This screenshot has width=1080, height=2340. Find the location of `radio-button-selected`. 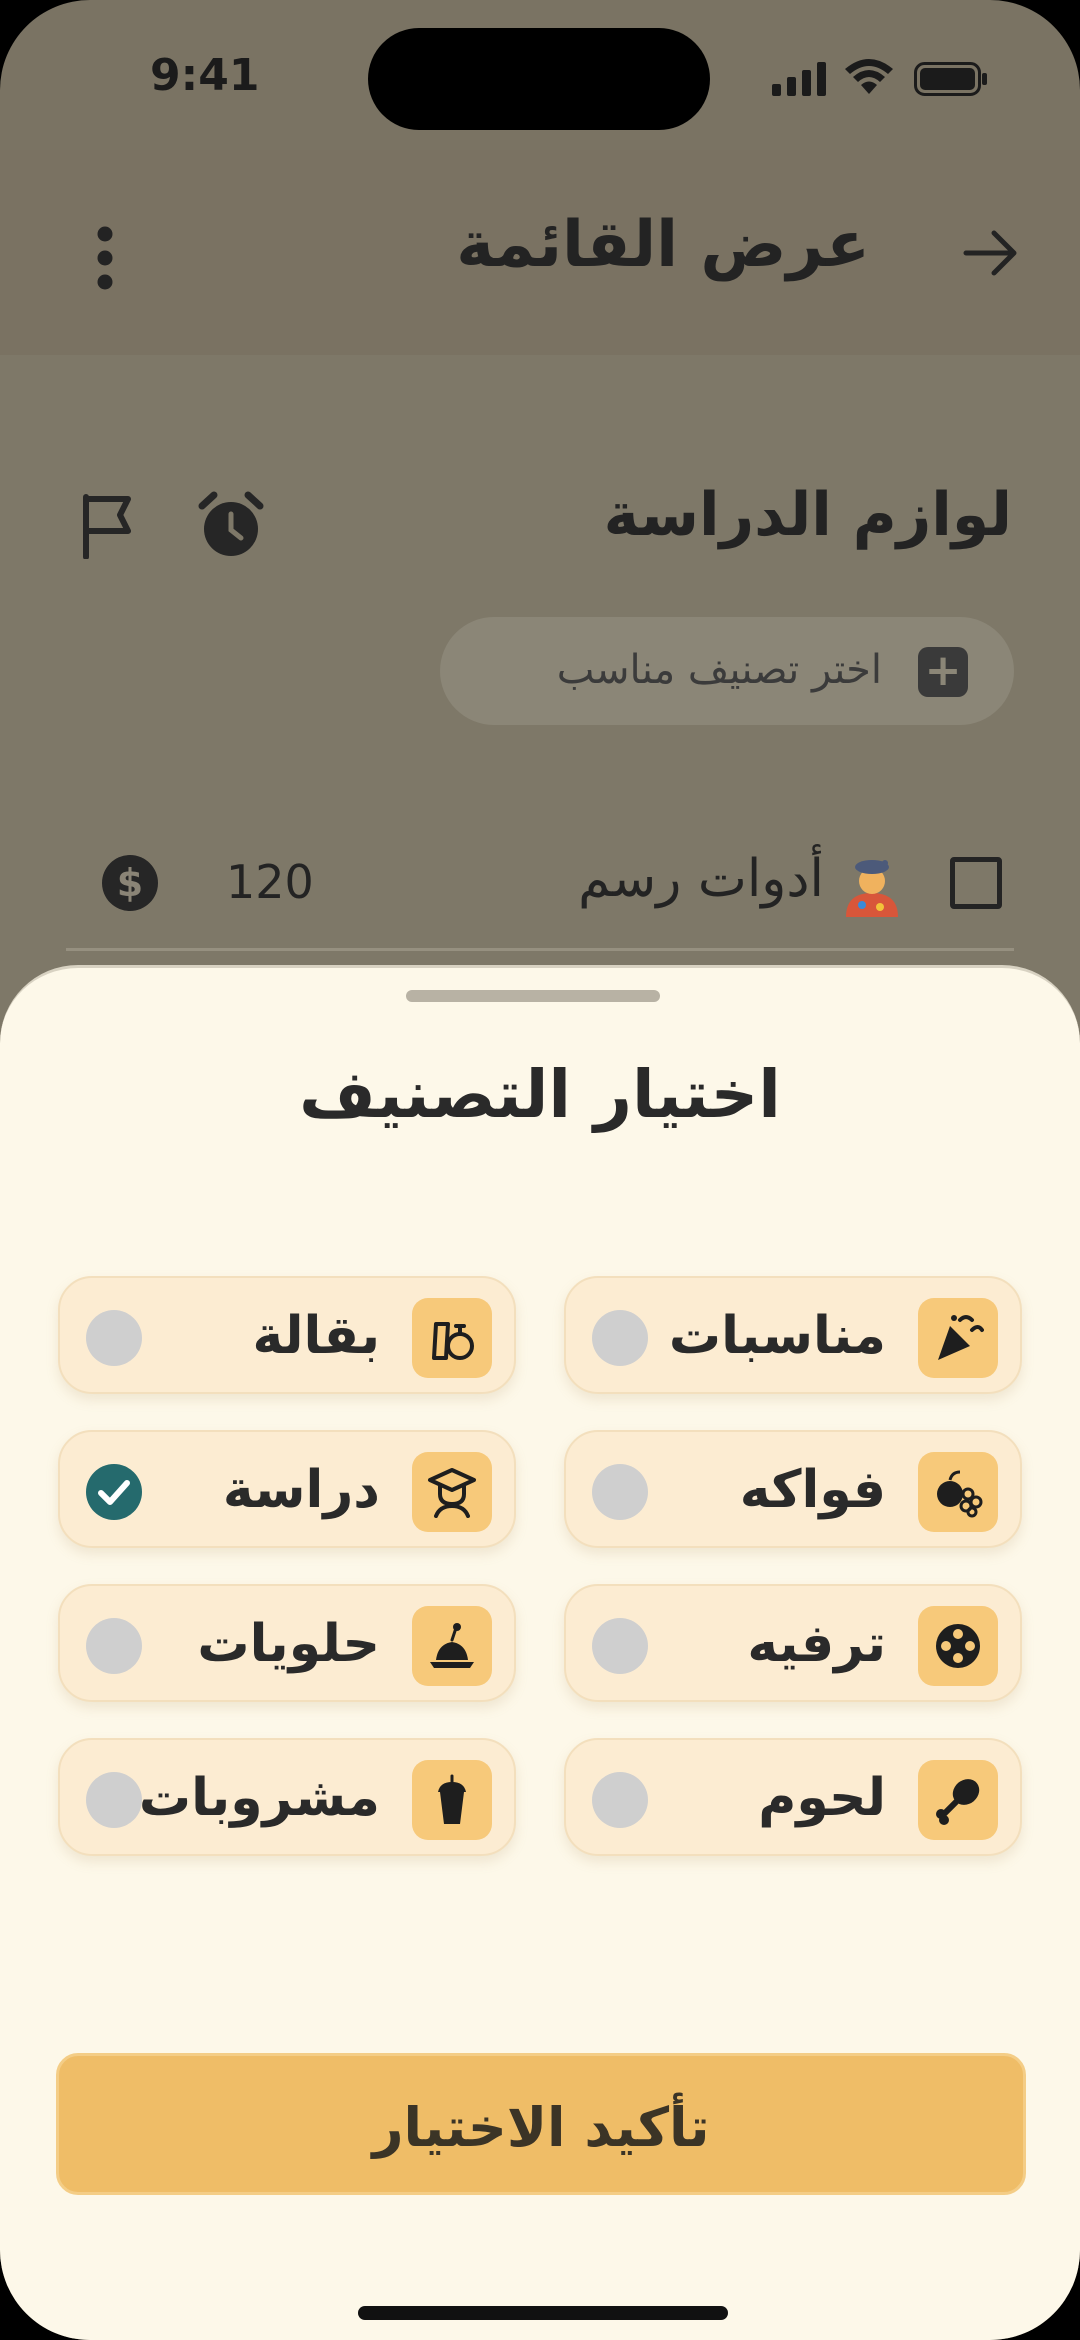

radio-button-selected is located at coordinates (114, 1492).